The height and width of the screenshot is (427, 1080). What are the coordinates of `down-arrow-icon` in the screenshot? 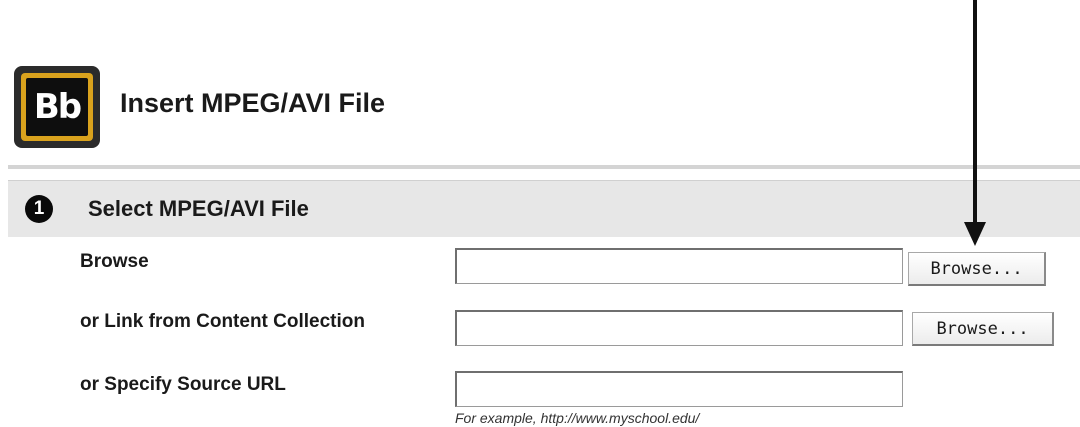 It's located at (975, 123).